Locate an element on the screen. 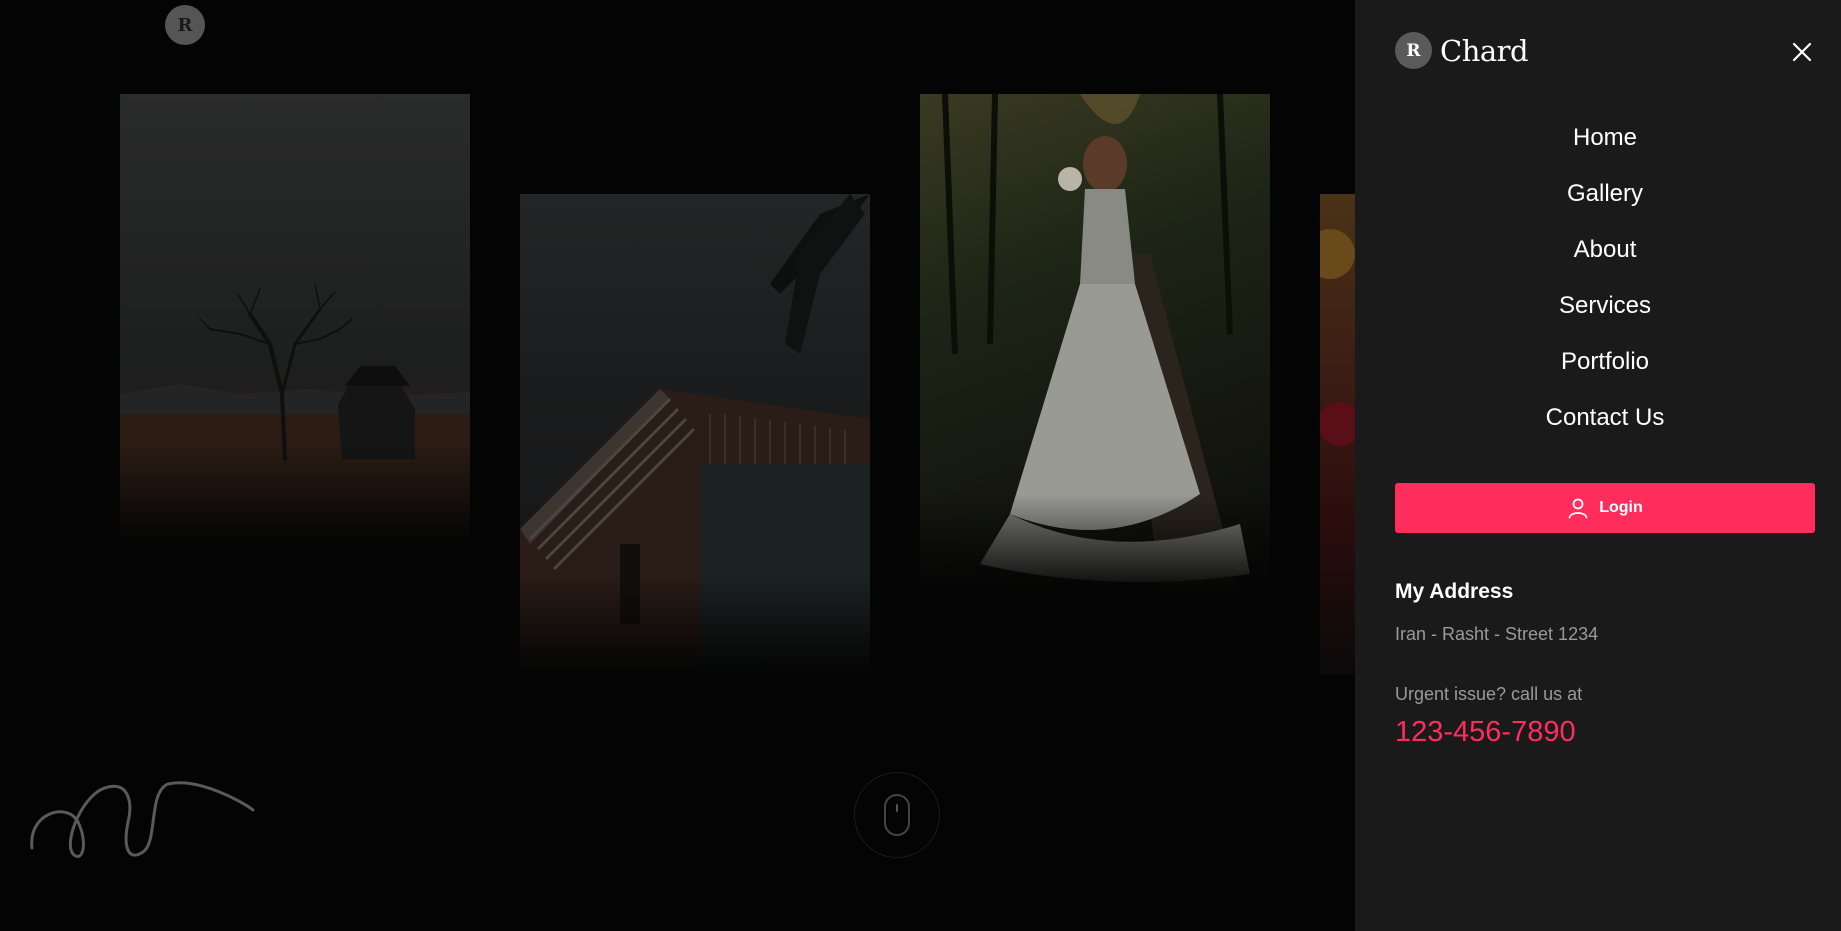 This screenshot has width=1841, height=931. nav-item-services: Services is located at coordinates (1605, 311).